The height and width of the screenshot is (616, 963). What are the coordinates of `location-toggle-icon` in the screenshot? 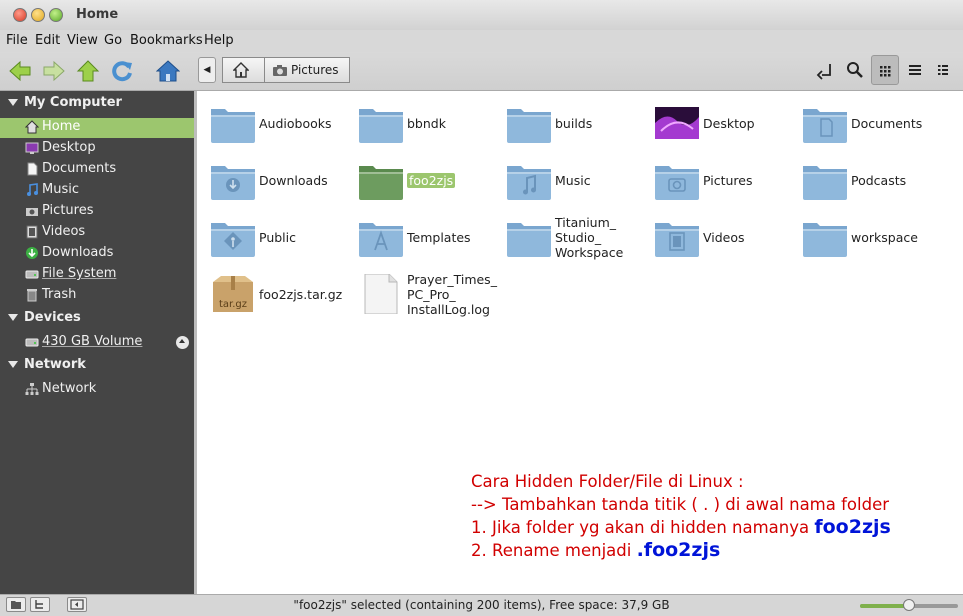 It's located at (823, 72).